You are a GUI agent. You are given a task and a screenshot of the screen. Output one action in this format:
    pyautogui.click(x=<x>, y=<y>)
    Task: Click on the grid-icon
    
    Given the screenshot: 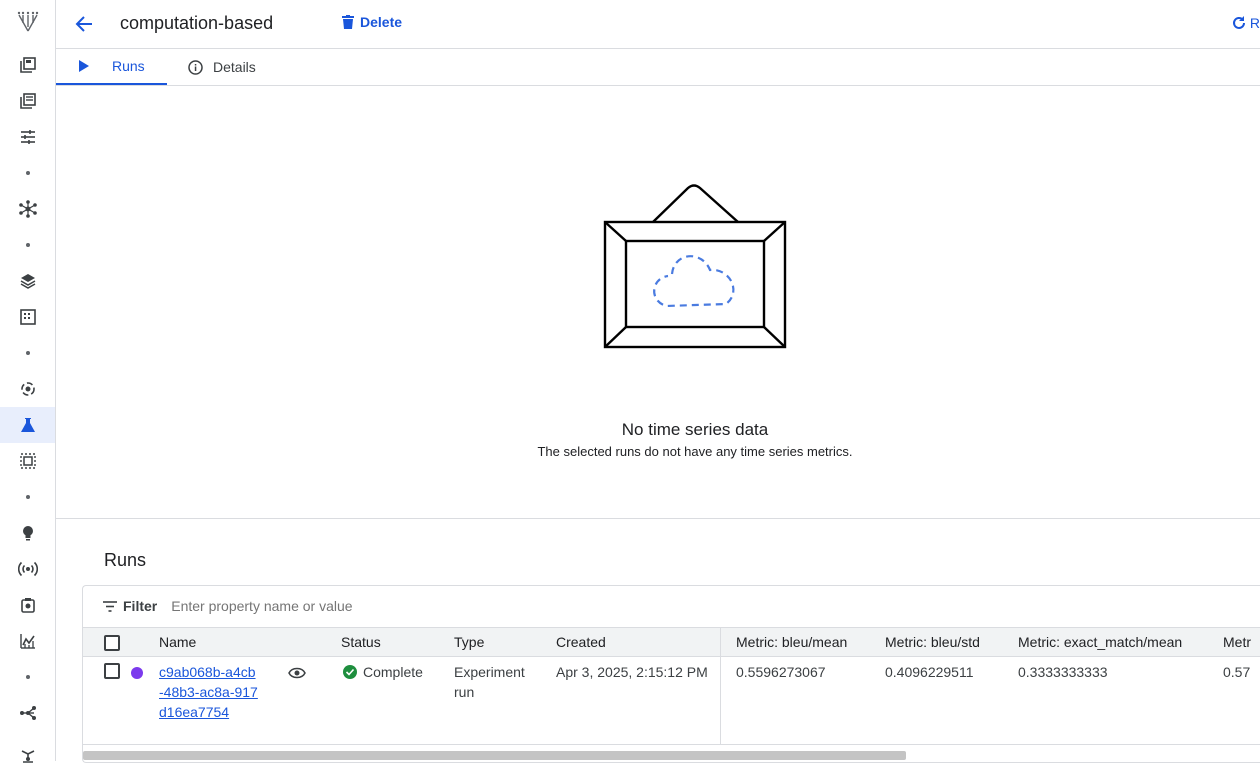 What is the action you would take?
    pyautogui.click(x=27, y=317)
    